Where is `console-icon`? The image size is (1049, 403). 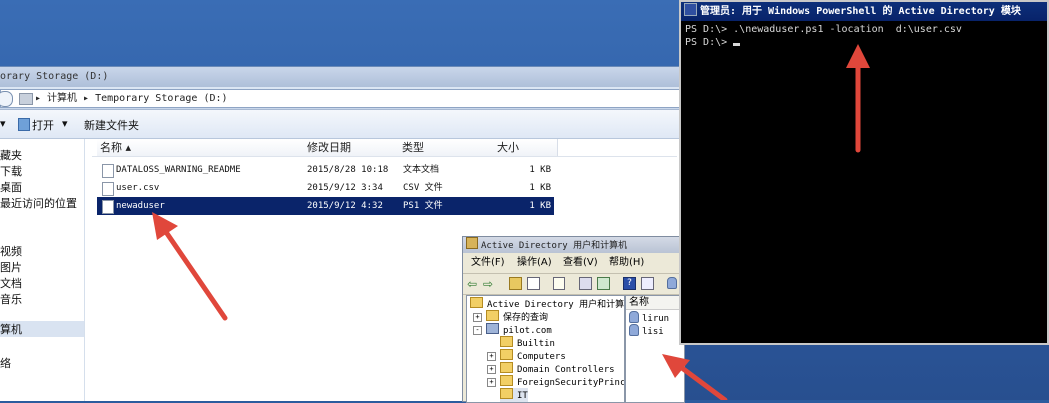 console-icon is located at coordinates (647, 283).